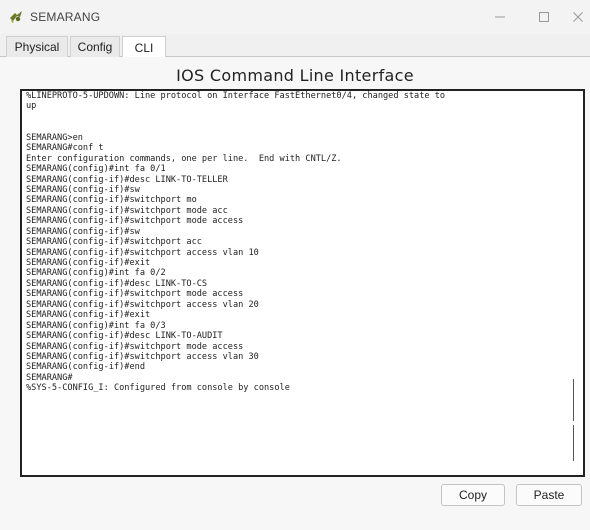  I want to click on close-button, so click(573, 17).